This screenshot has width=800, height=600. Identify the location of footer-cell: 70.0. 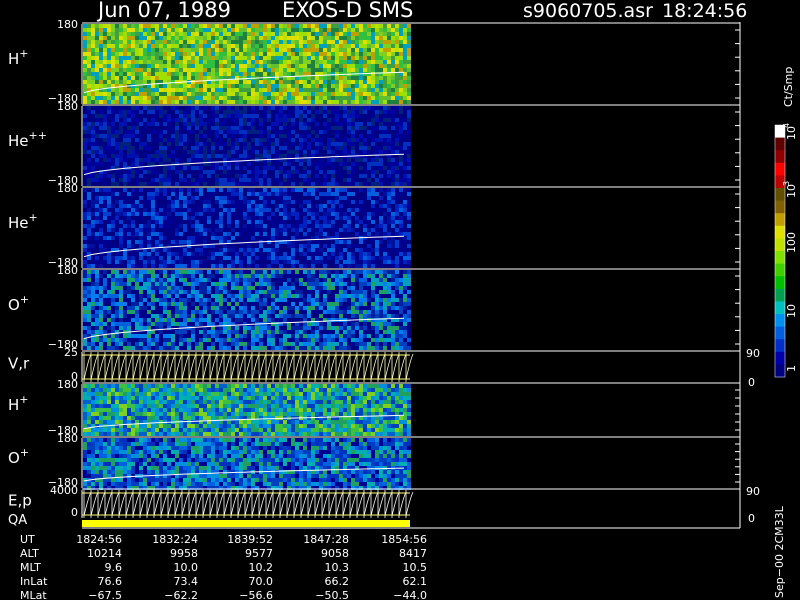
(261, 581).